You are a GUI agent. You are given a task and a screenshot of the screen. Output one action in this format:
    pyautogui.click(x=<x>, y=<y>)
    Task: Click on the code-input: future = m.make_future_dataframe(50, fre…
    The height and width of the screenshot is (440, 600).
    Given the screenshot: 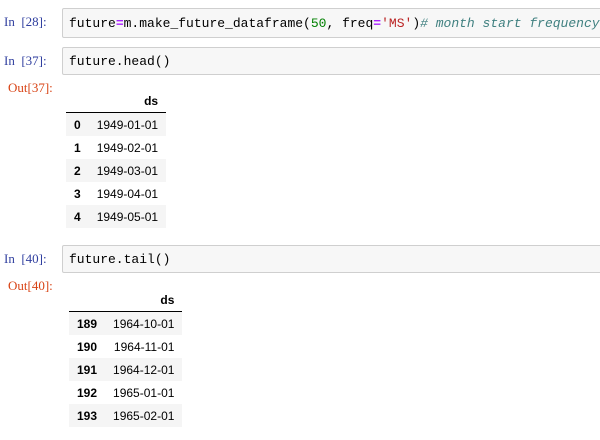 What is the action you would take?
    pyautogui.click(x=331, y=23)
    